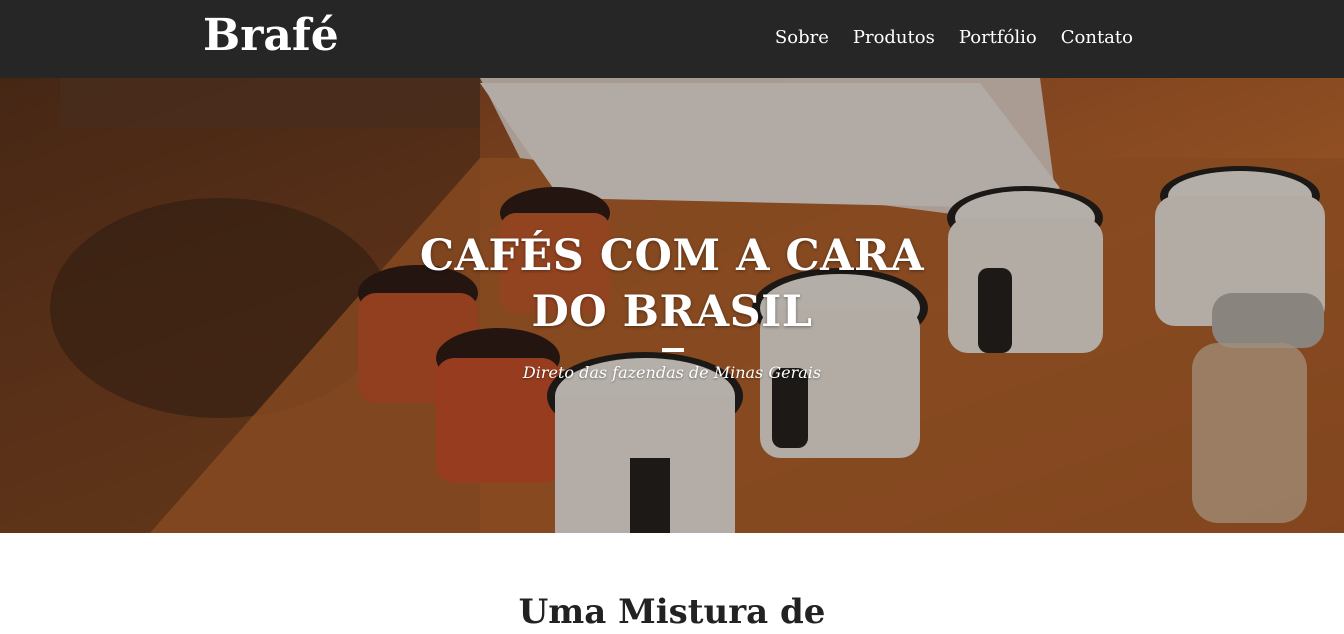 The width and height of the screenshot is (1344, 634). What do you see at coordinates (998, 38) in the screenshot?
I see `nav-link-portfolio: Portfólio` at bounding box center [998, 38].